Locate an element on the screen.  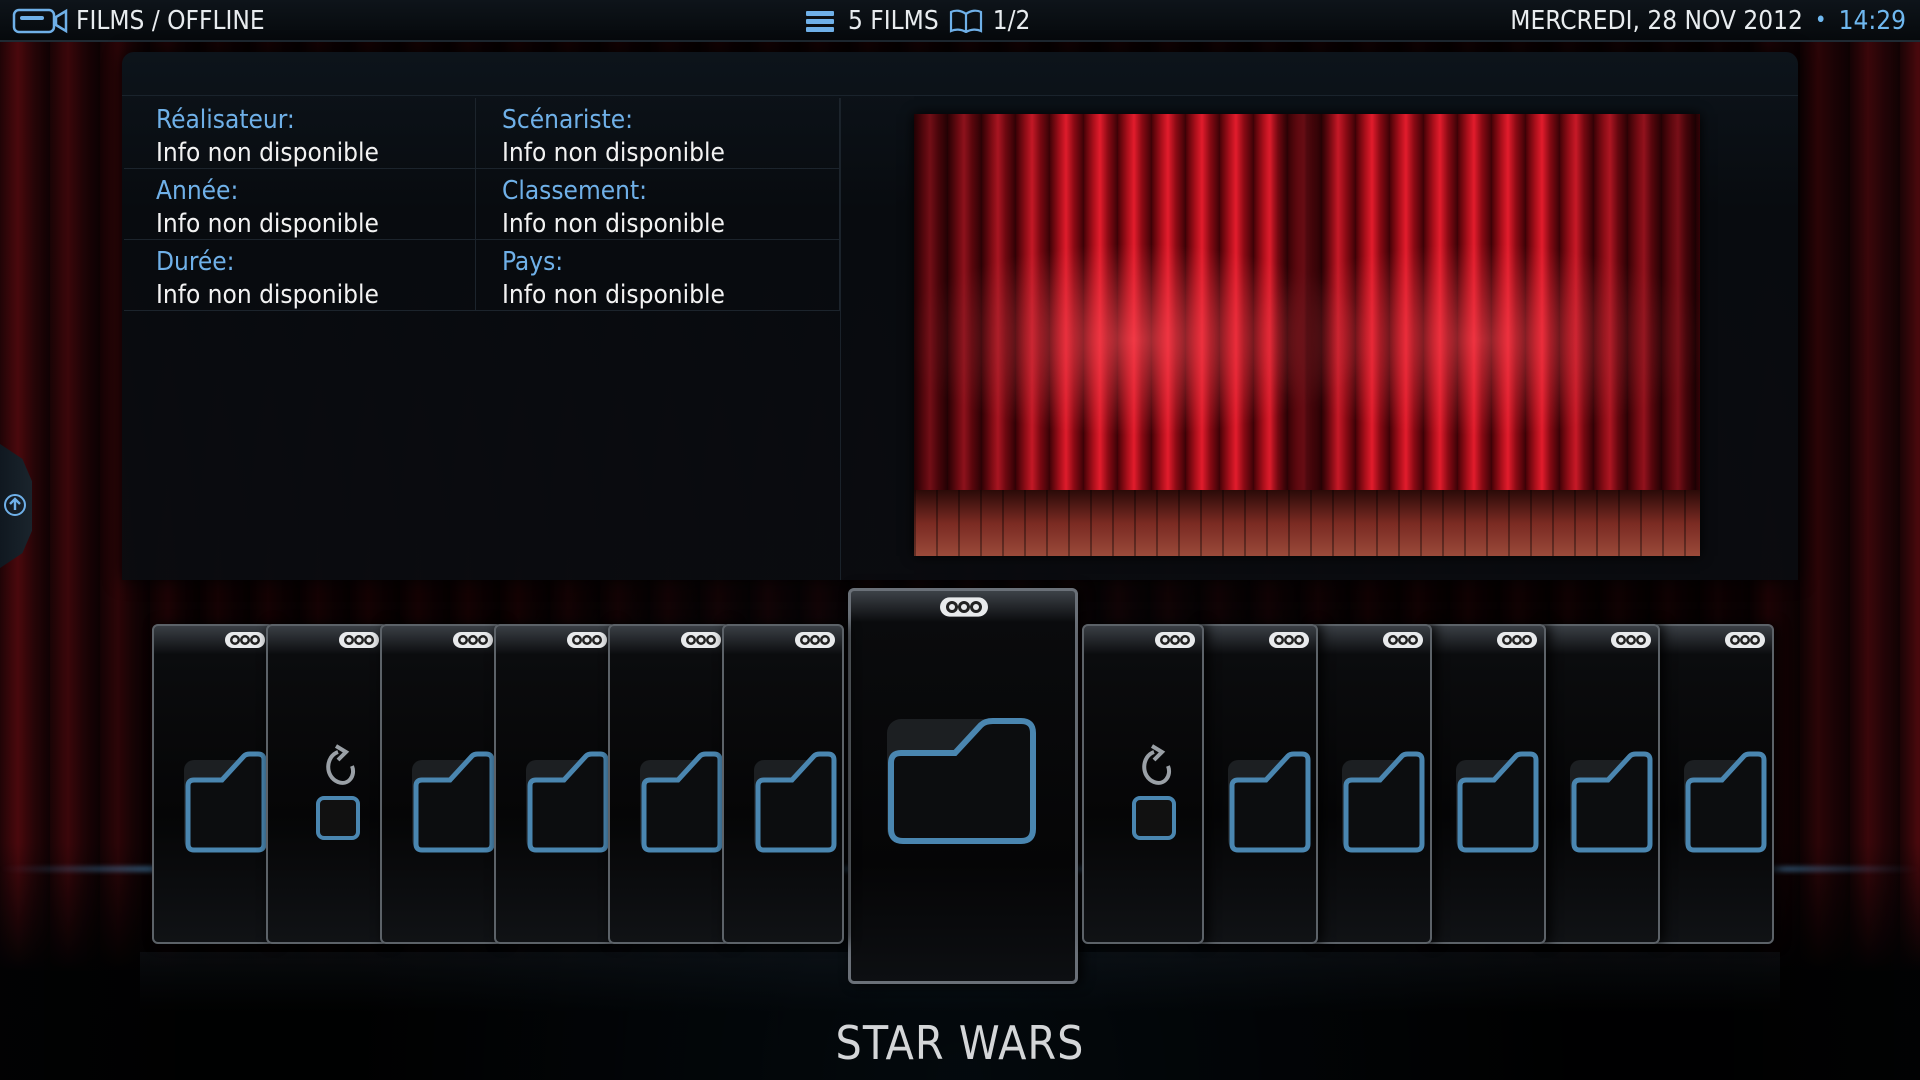
stage-floor is located at coordinates (1307, 523).